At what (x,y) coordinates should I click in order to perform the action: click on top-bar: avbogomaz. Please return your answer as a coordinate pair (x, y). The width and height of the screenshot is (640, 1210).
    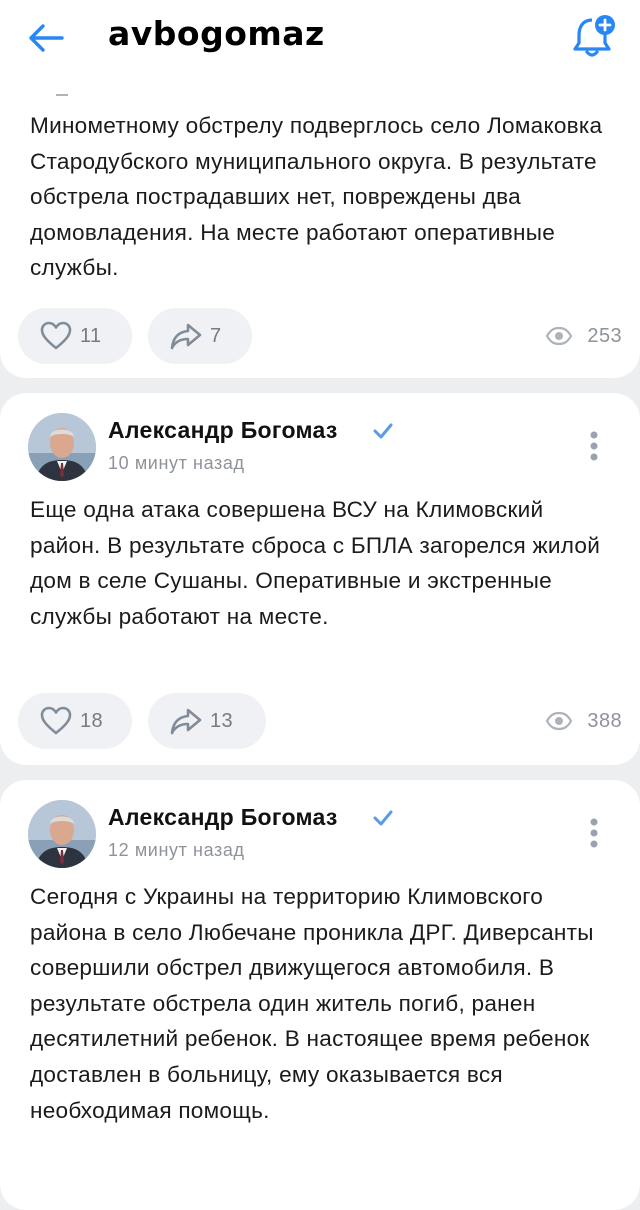
    Looking at the image, I should click on (320, 38).